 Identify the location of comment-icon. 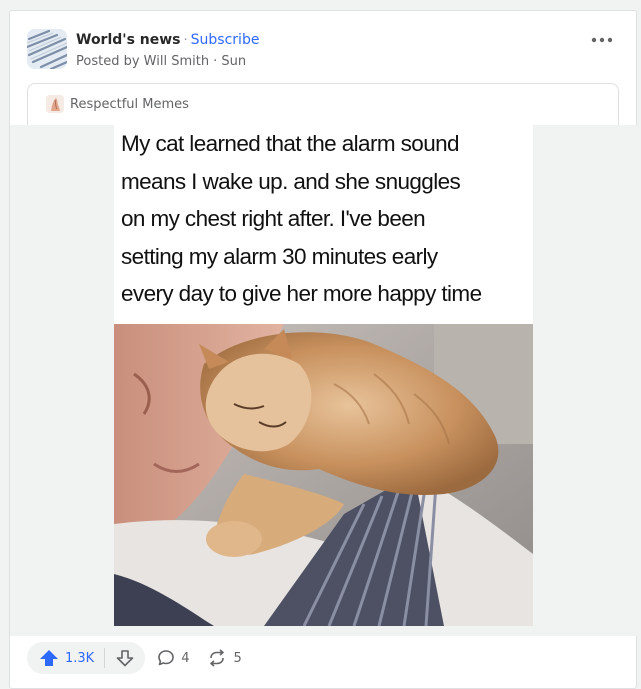
(166, 658).